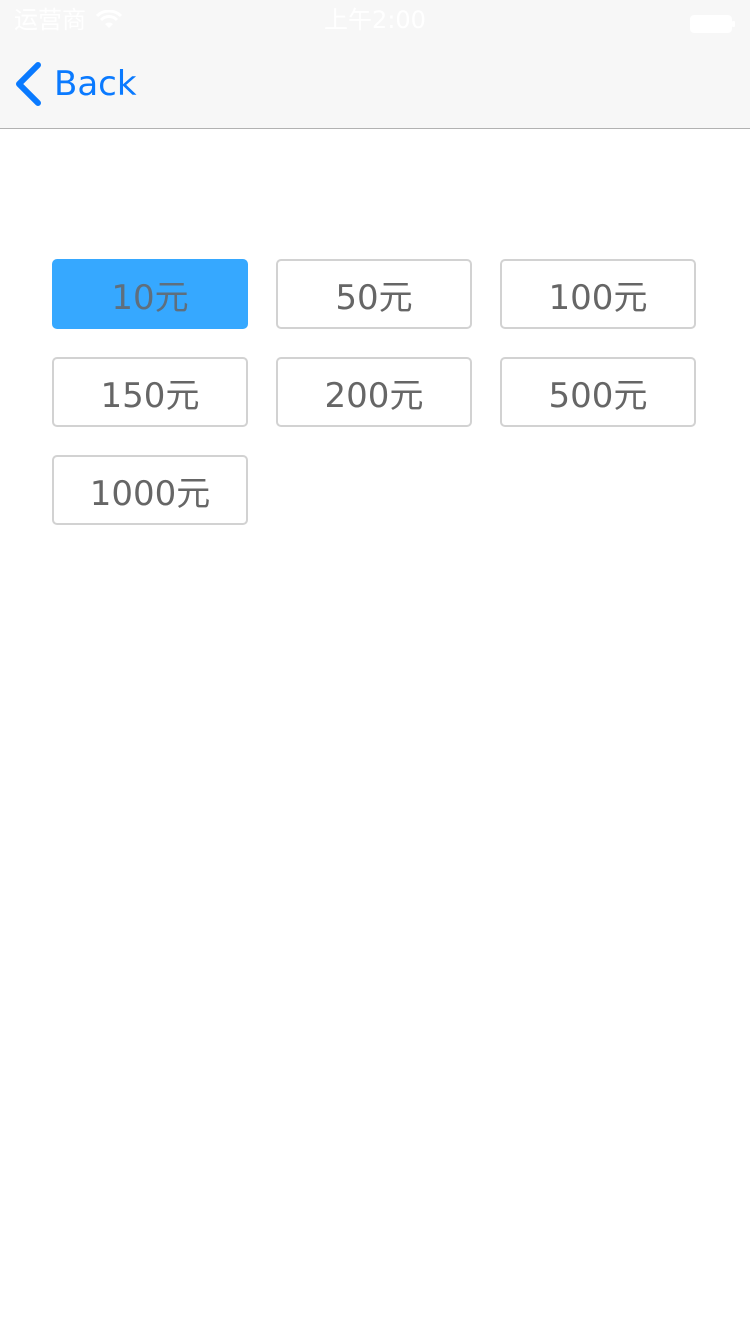  What do you see at coordinates (374, 294) in the screenshot?
I see `amount-option-50: 50元` at bounding box center [374, 294].